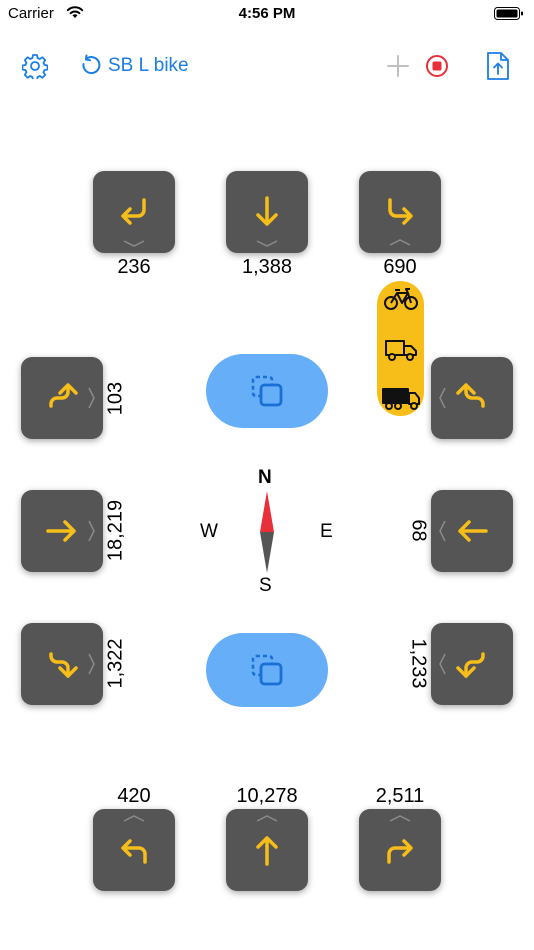  I want to click on turn-tile-south-left, so click(134, 212).